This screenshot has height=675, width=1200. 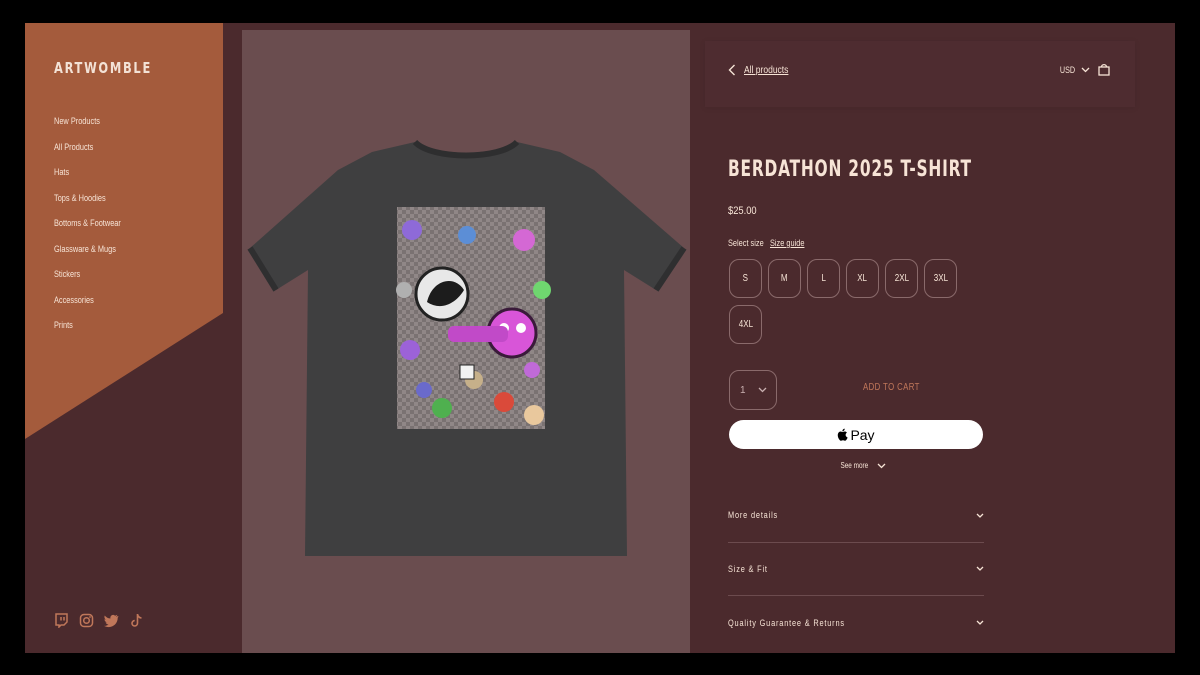 I want to click on instagram-icon, so click(x=86, y=620).